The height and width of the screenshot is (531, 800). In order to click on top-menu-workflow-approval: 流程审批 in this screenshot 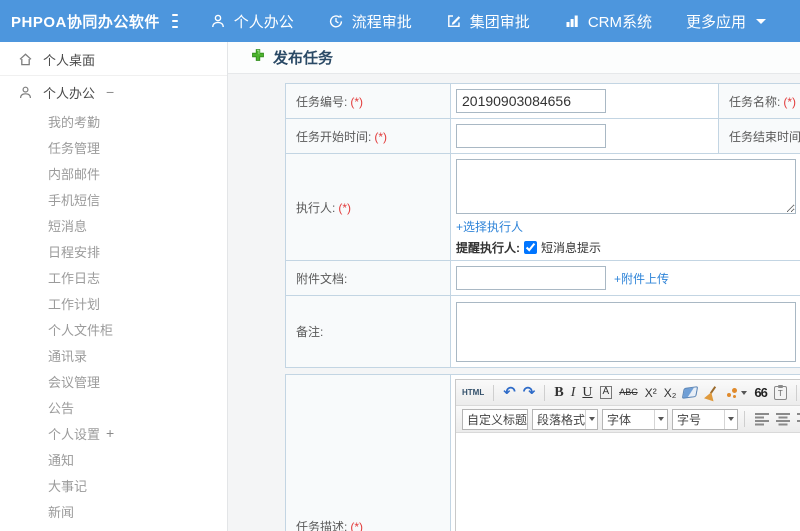, I will do `click(370, 21)`.